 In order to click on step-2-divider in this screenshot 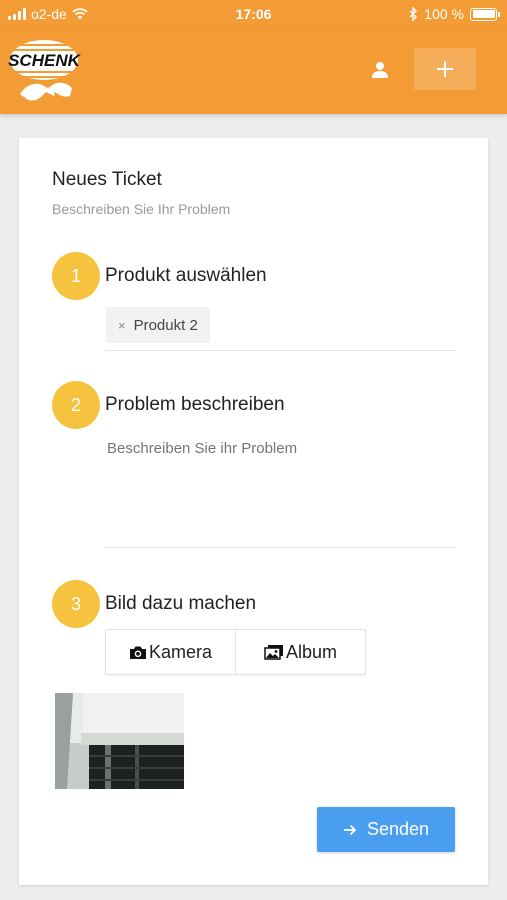, I will do `click(280, 547)`.